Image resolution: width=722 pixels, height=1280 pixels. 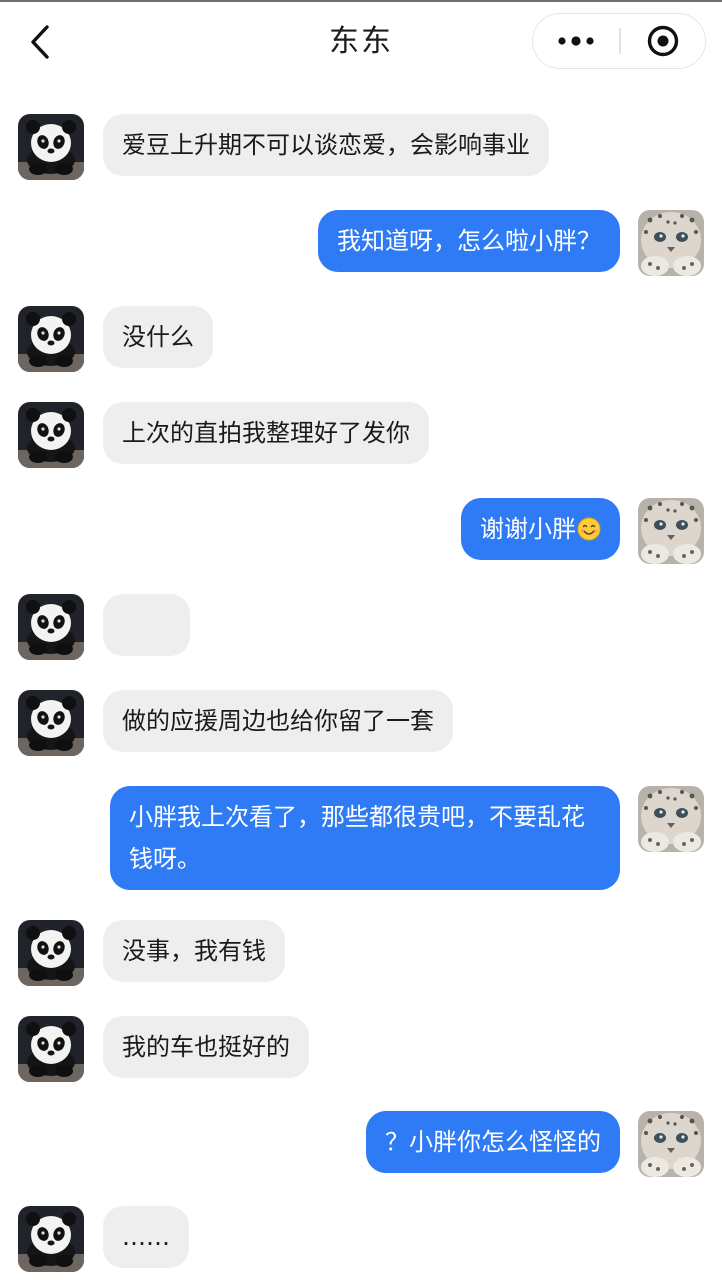 I want to click on more-button, so click(x=576, y=40).